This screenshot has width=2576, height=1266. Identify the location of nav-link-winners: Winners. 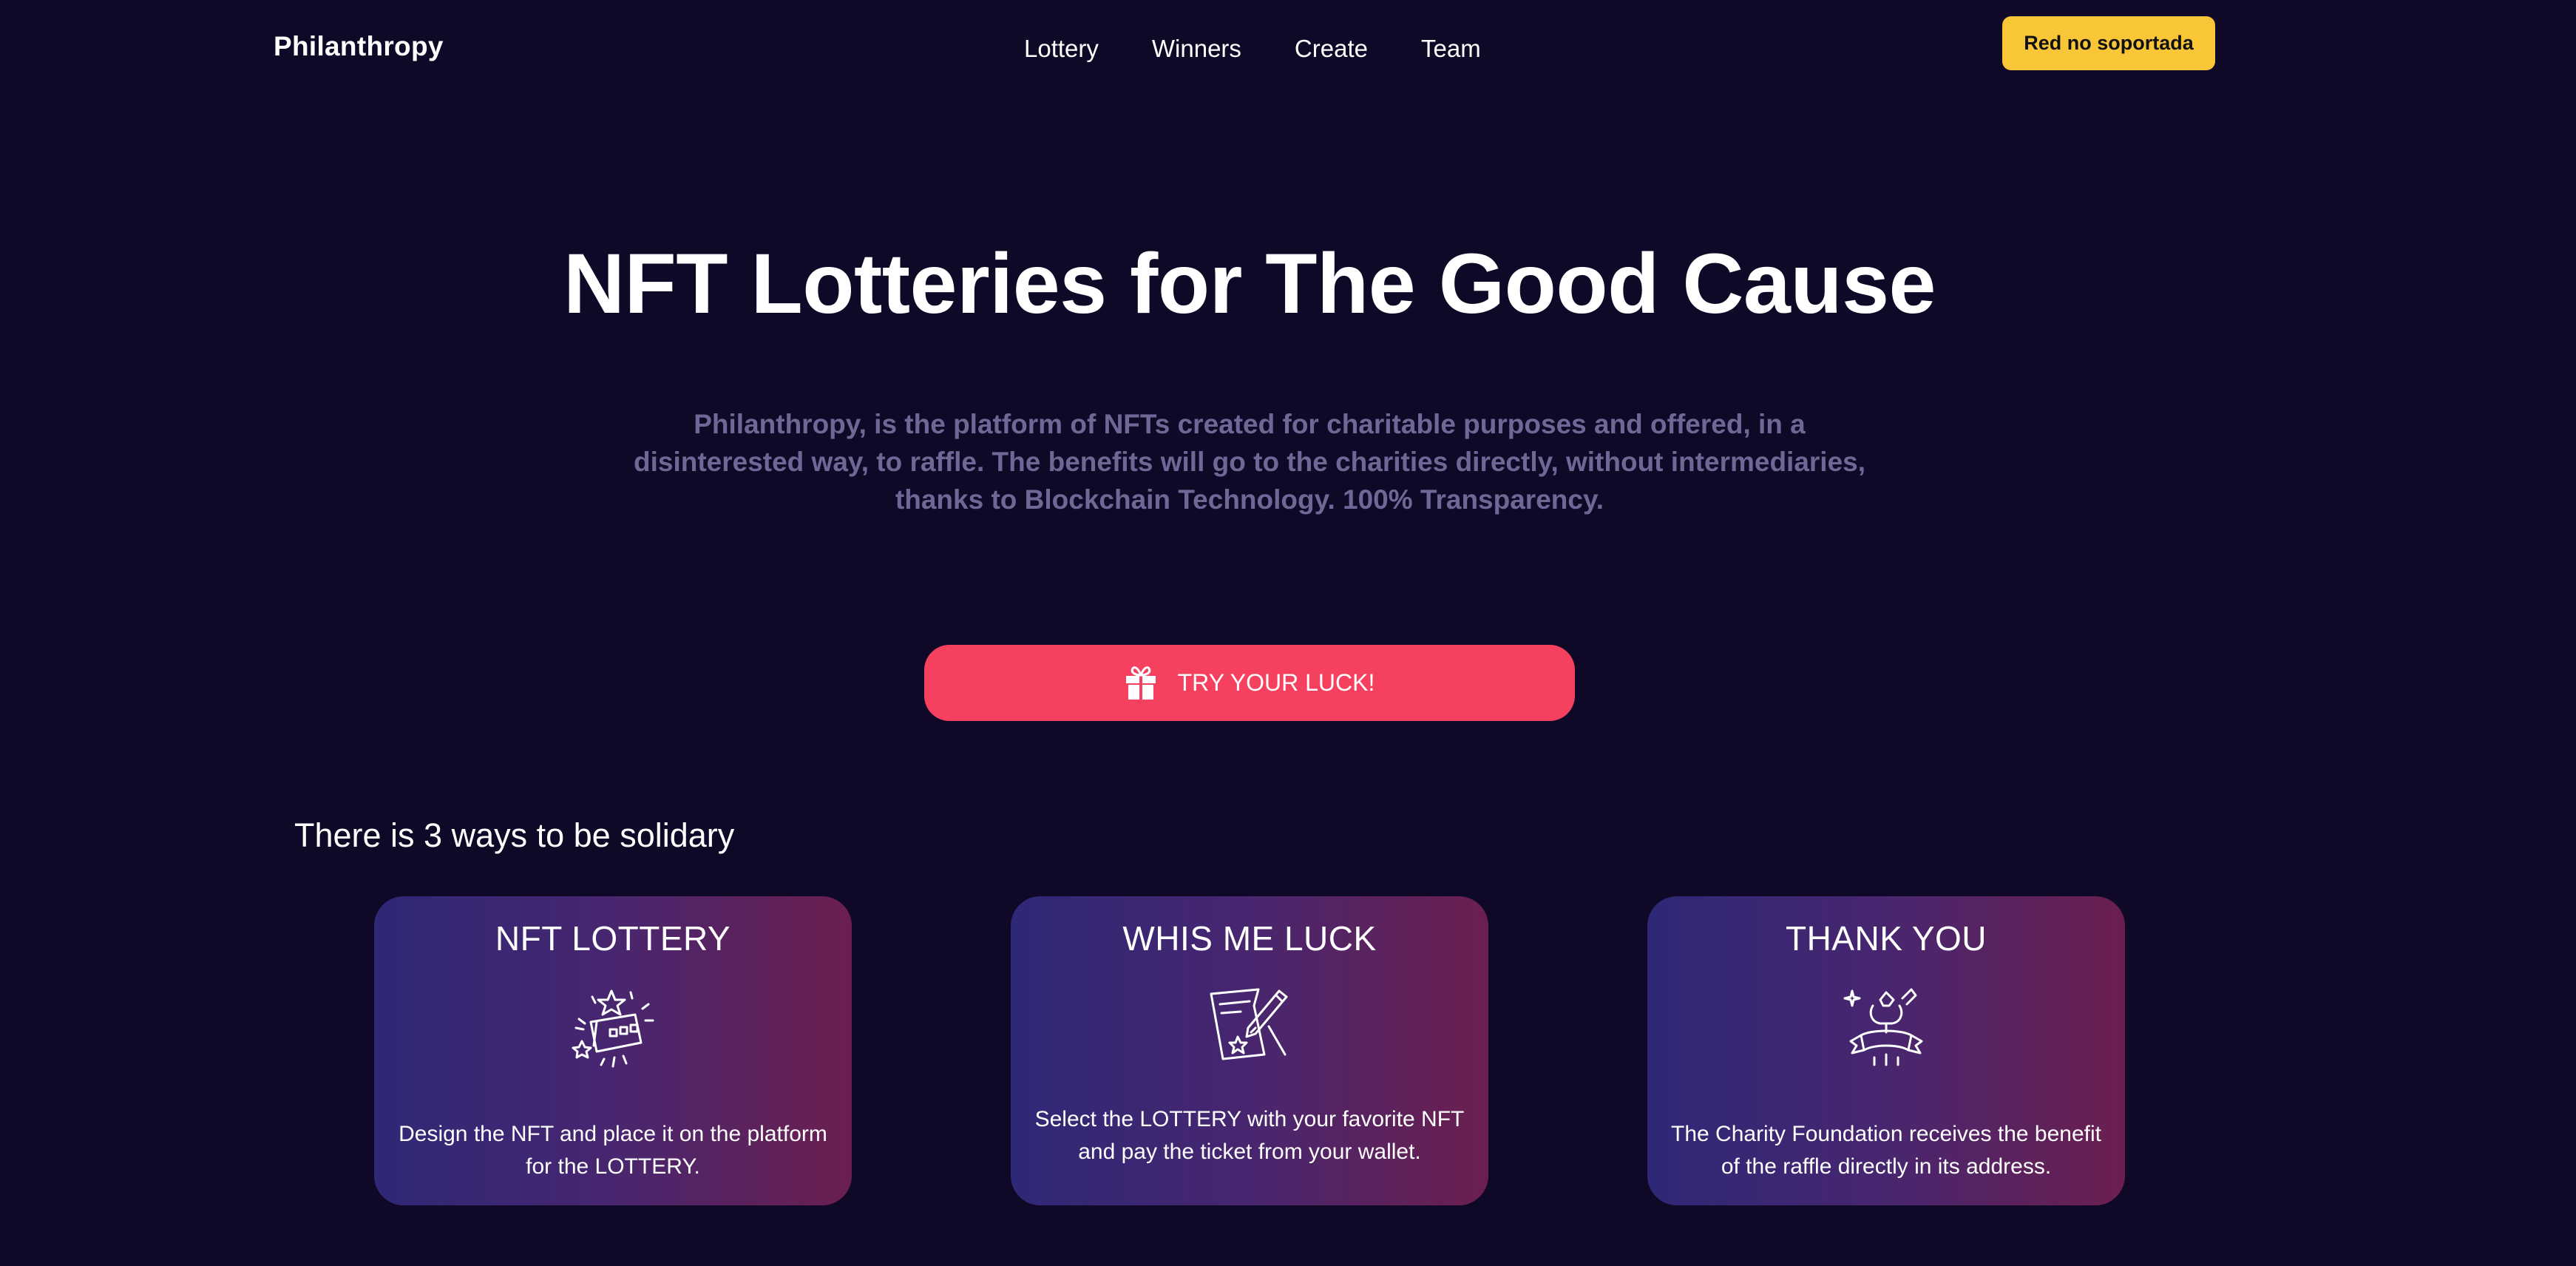
(1196, 49).